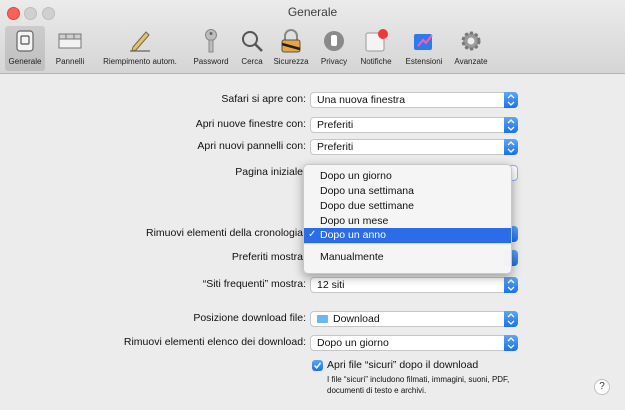 This screenshot has width=625, height=410. I want to click on search-icon, so click(252, 41).